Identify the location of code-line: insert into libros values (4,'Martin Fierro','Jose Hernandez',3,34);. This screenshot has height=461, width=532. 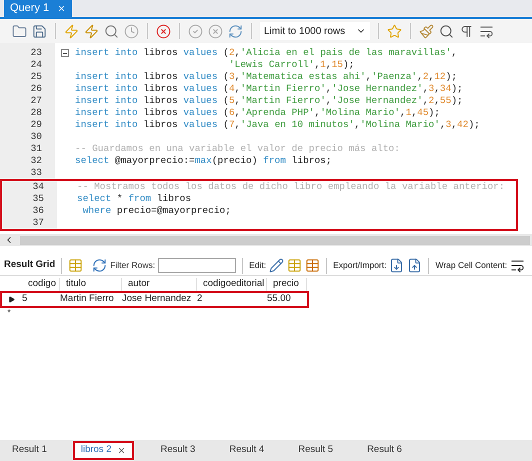
(269, 89).